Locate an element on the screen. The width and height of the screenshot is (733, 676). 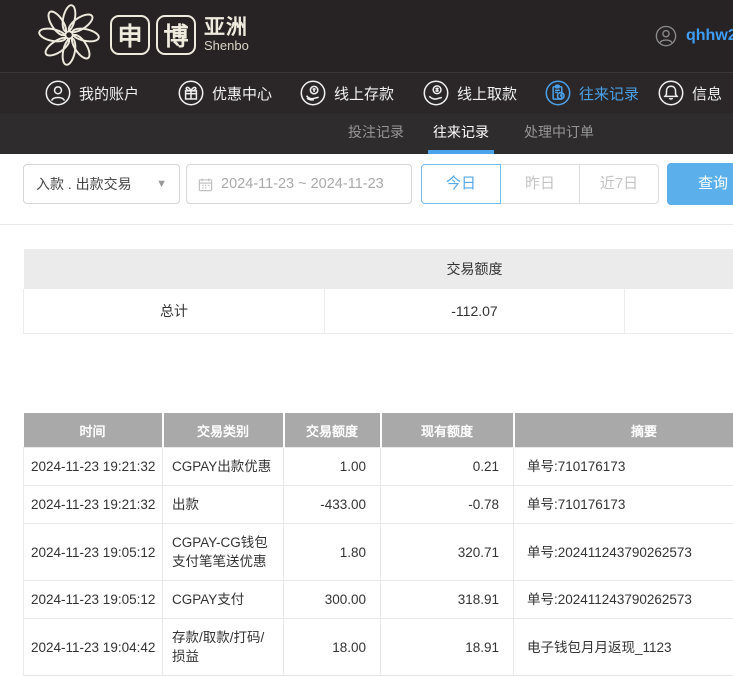
table-cell: 电子钱包月月返现_1123 is located at coordinates (623, 647).